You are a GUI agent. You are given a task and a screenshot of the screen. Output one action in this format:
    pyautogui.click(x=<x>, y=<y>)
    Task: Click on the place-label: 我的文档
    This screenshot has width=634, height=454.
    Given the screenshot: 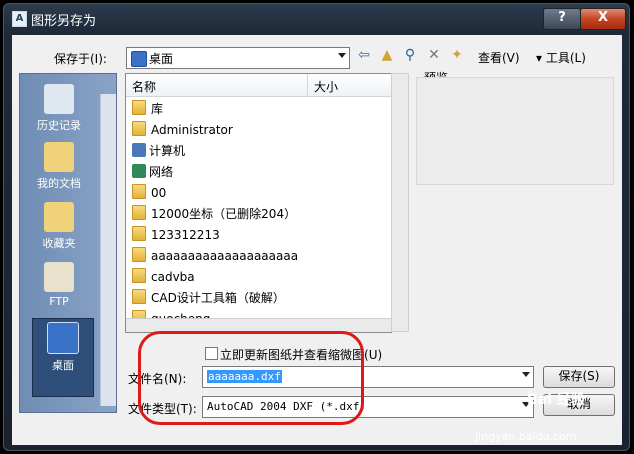 What is the action you would take?
    pyautogui.click(x=59, y=183)
    